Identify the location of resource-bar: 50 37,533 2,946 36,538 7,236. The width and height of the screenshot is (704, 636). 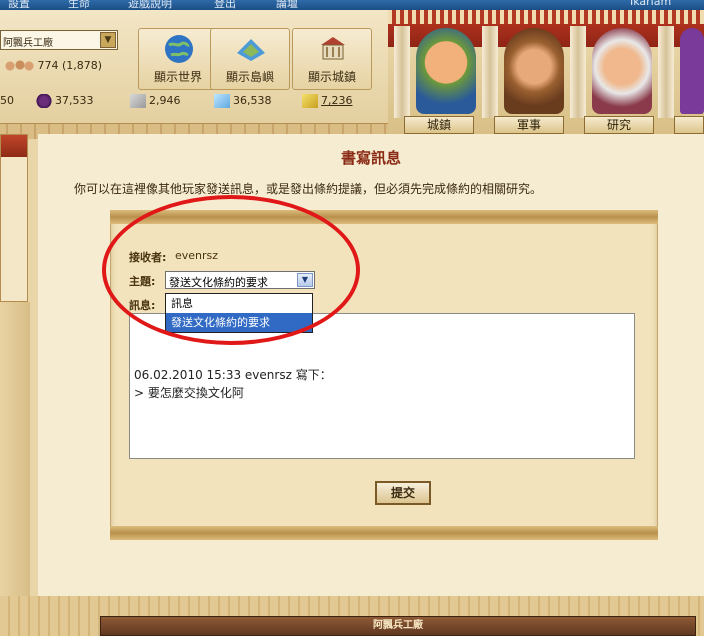
(195, 104).